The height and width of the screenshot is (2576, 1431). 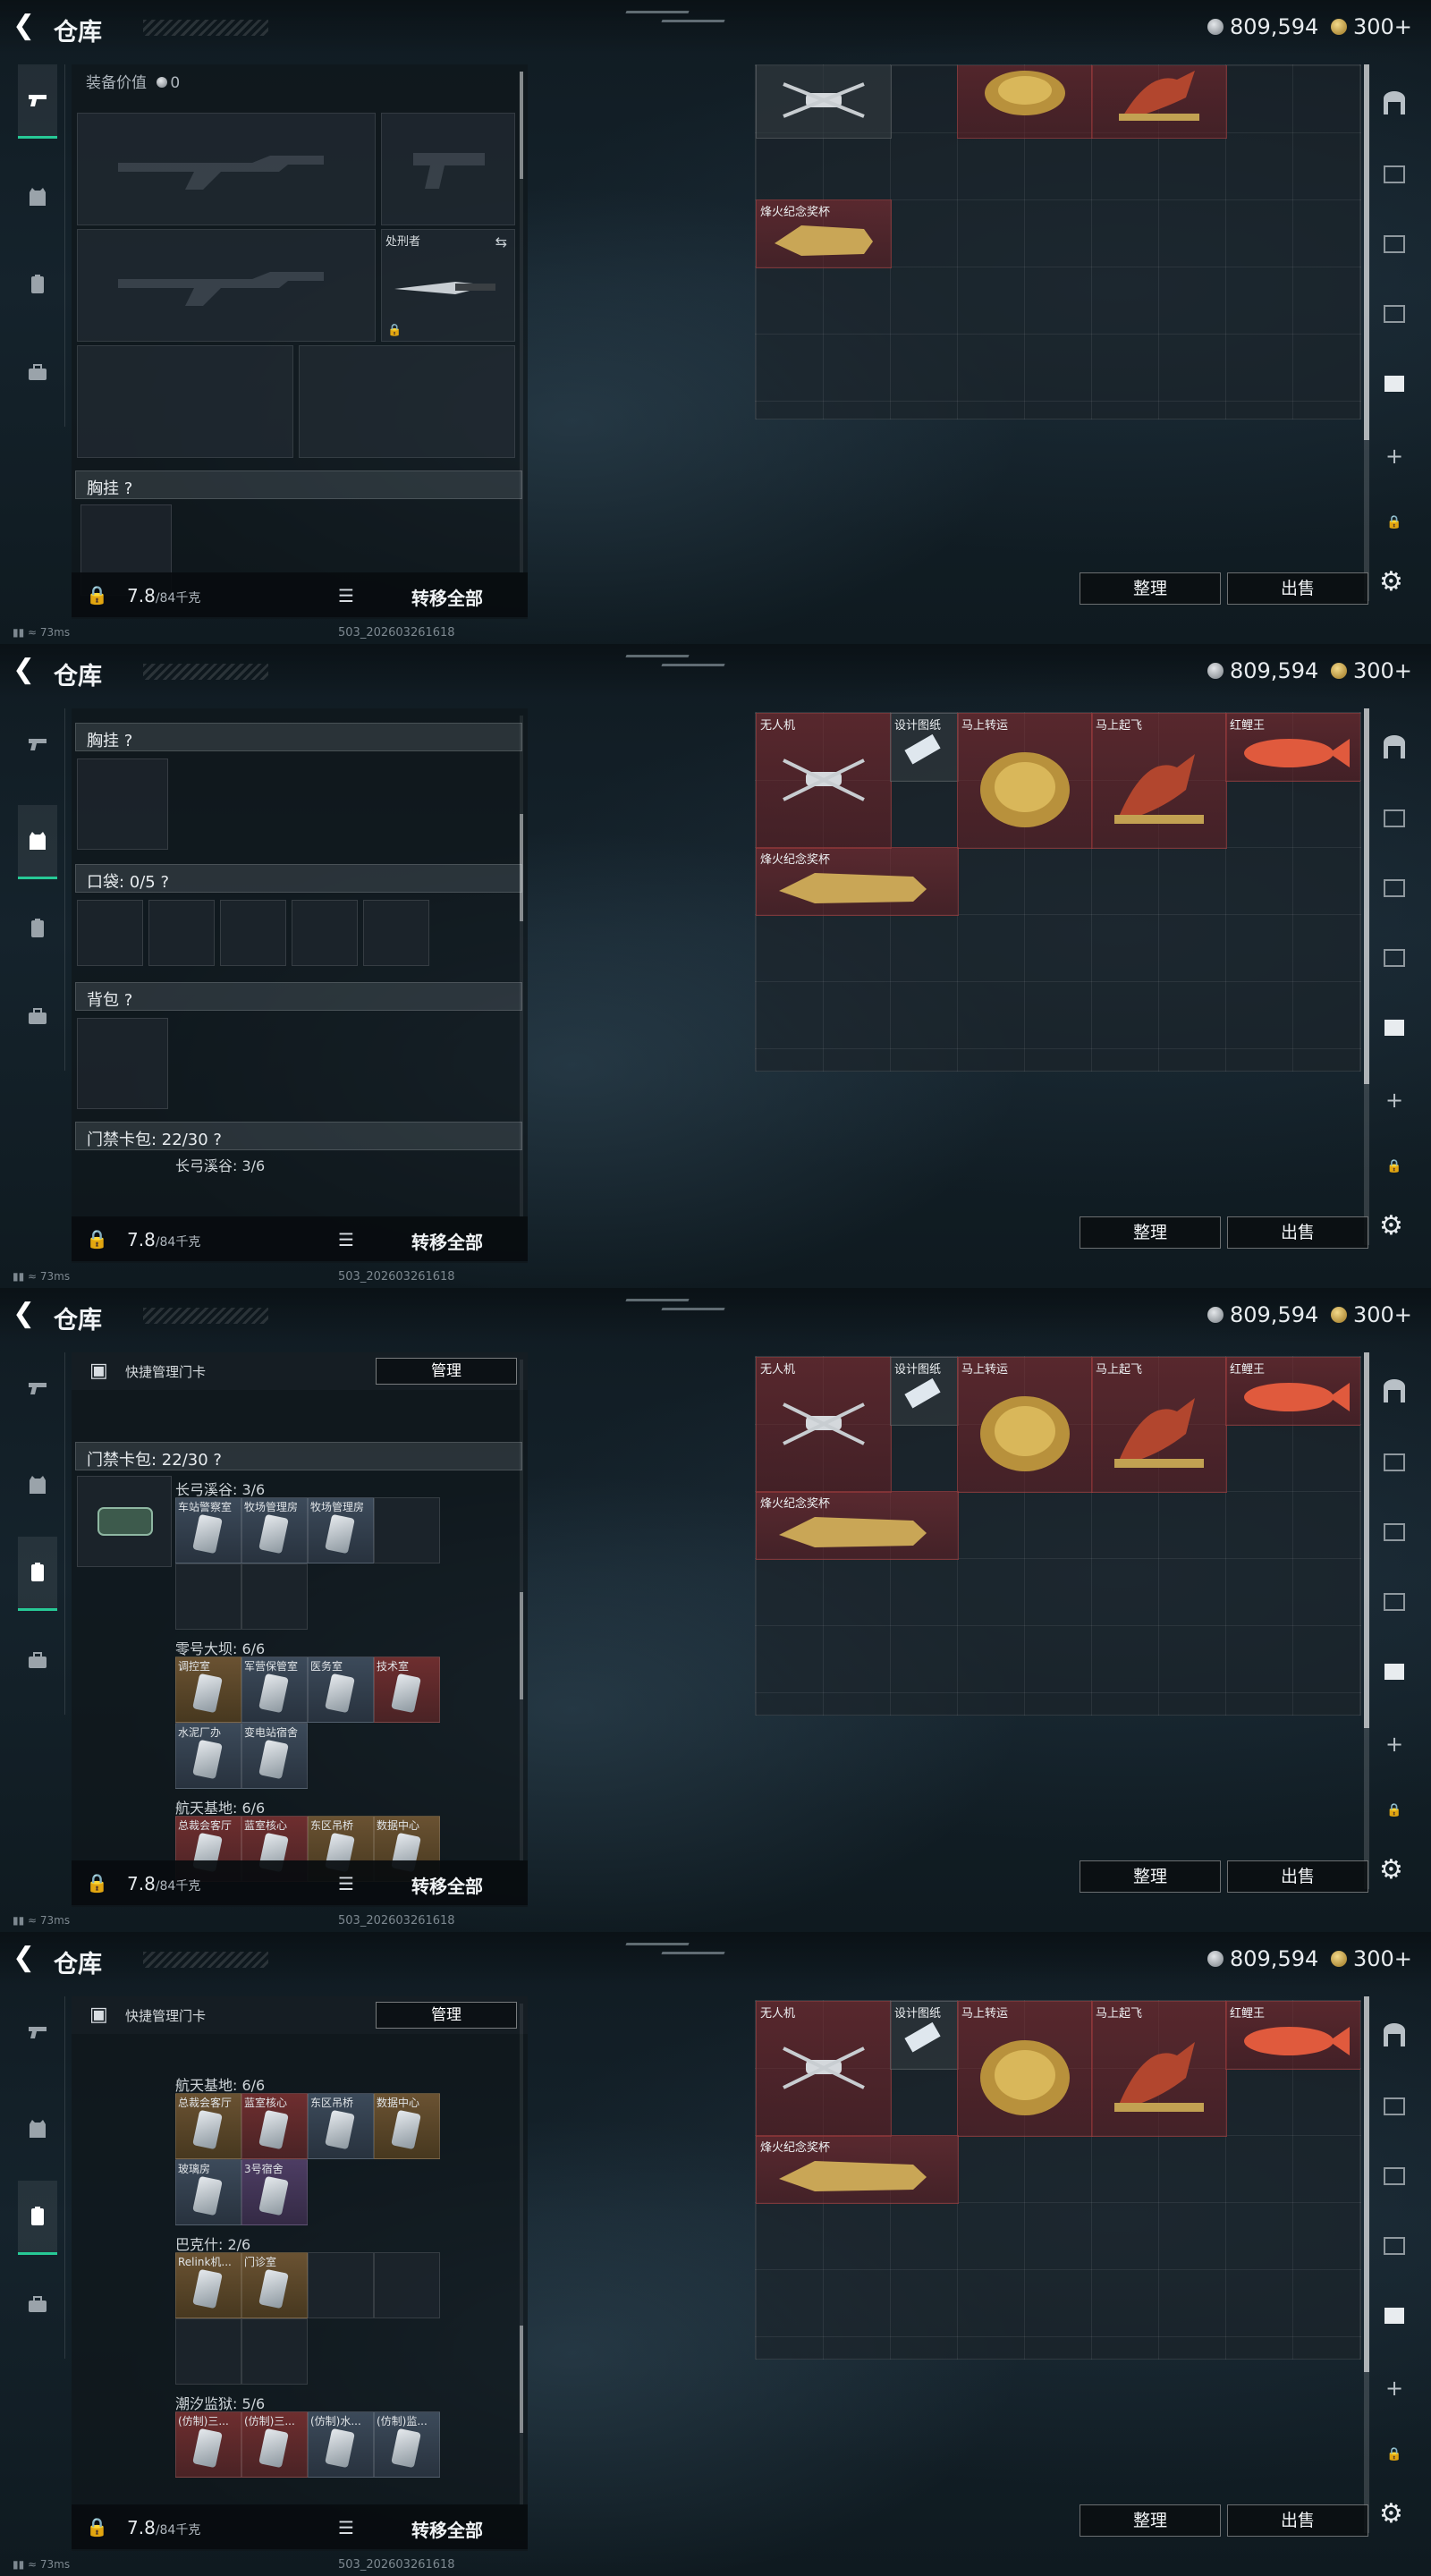 What do you see at coordinates (274, 2285) in the screenshot?
I see `keycard-slot: 门诊室` at bounding box center [274, 2285].